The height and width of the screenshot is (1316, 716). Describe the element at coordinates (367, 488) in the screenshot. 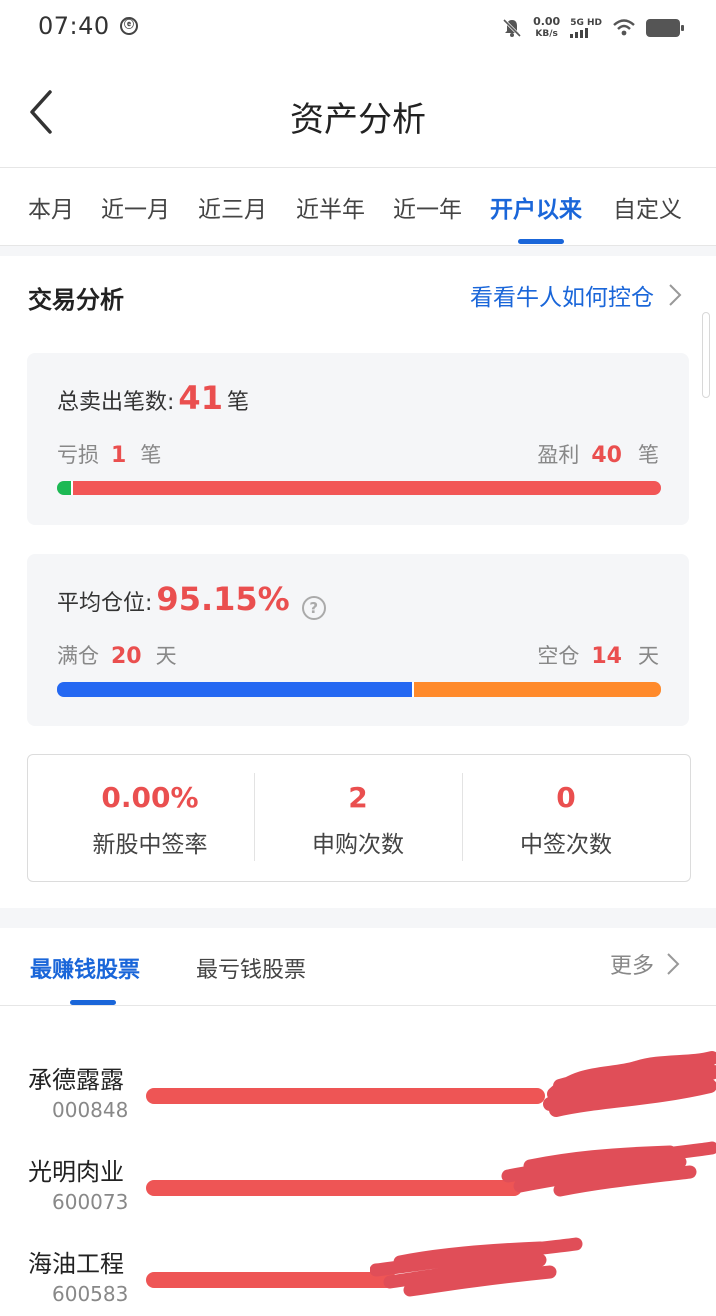

I see `profit-segment` at that location.